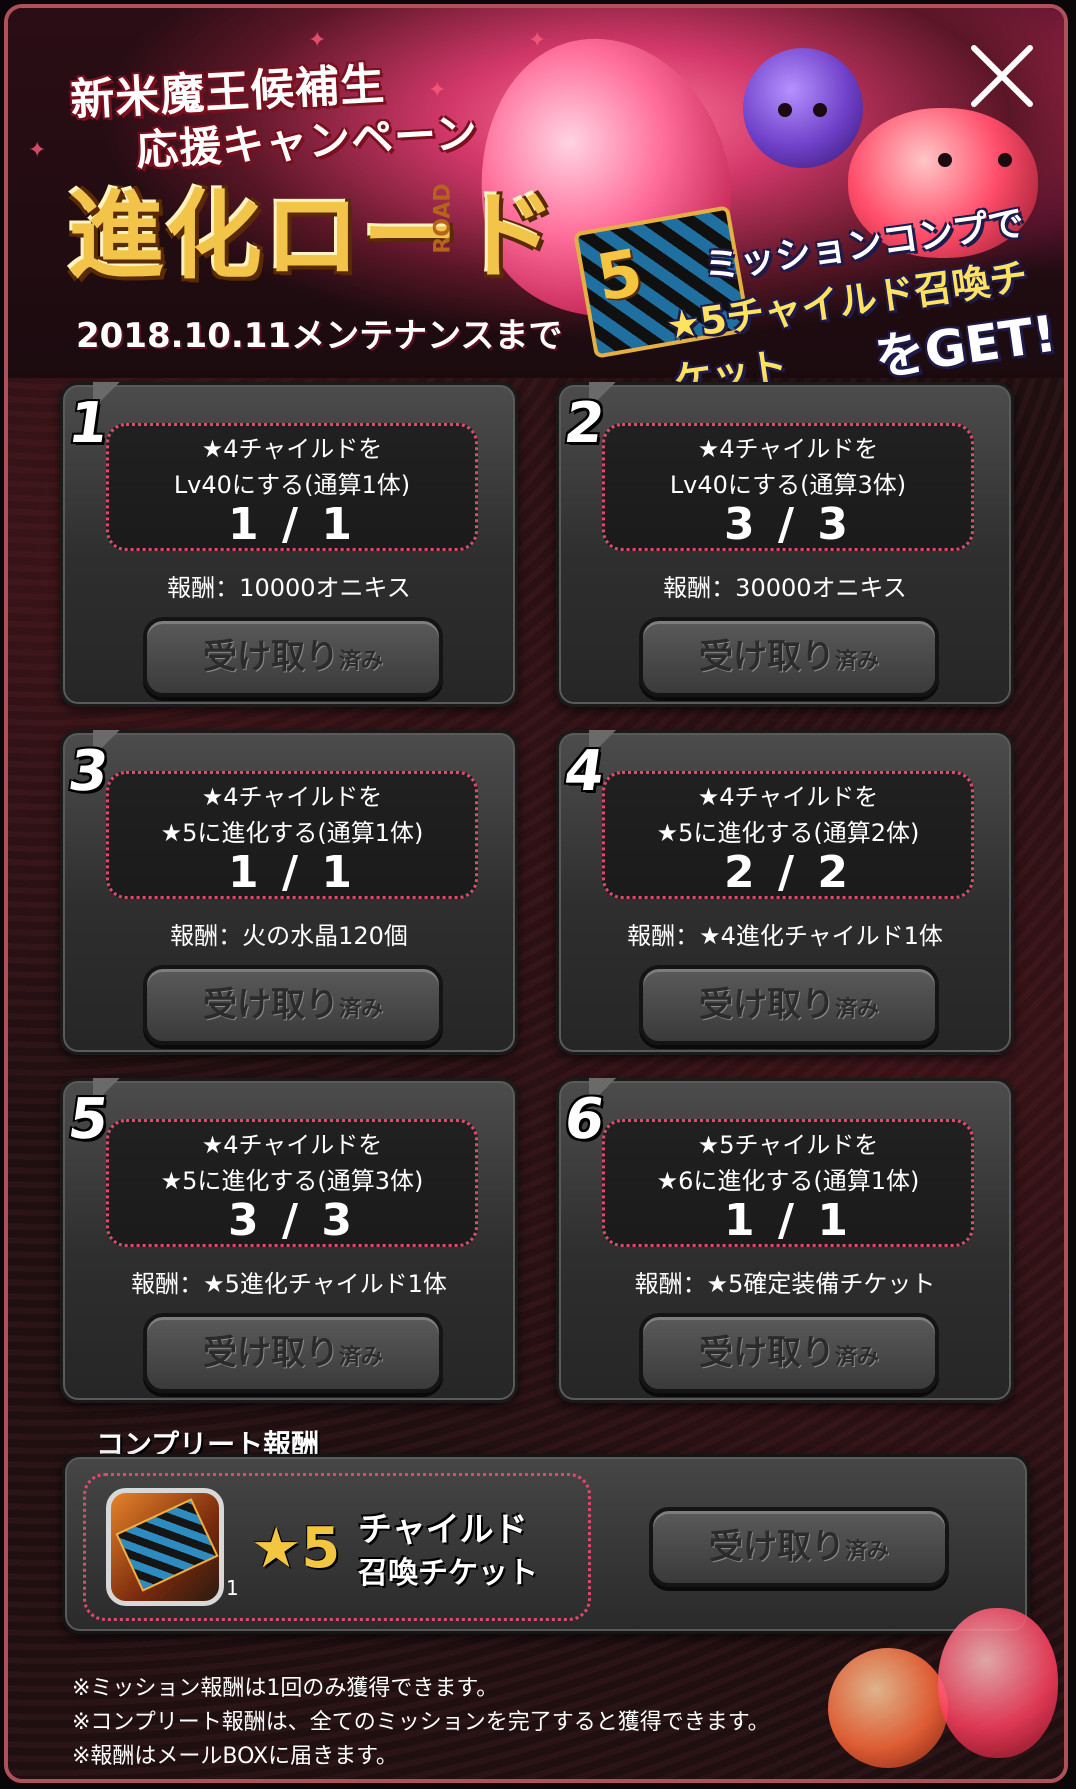 This screenshot has height=1789, width=1076. I want to click on goal-text-line2: Lv40にする(通算1体), so click(292, 485).